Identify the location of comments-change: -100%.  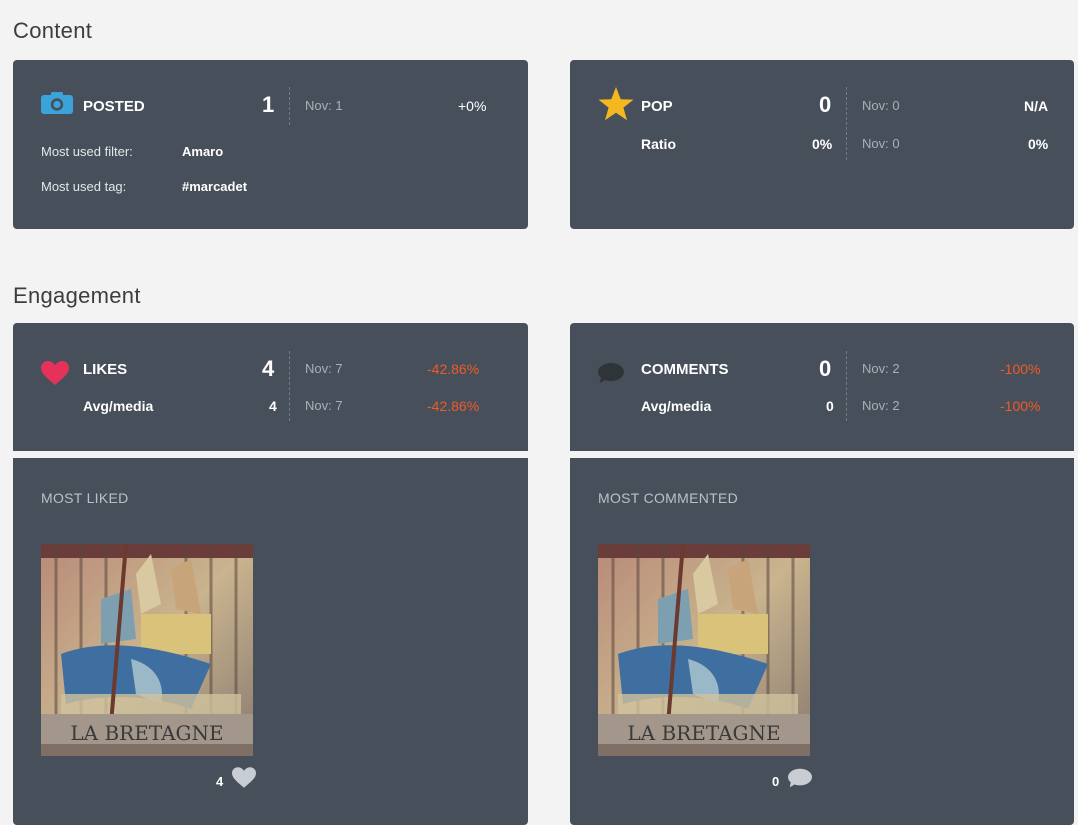
(1020, 369).